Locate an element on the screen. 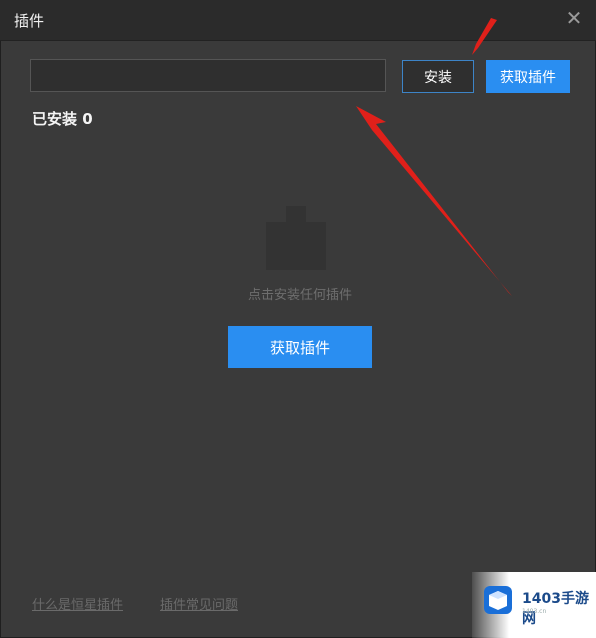  plugin-path-input is located at coordinates (208, 75).